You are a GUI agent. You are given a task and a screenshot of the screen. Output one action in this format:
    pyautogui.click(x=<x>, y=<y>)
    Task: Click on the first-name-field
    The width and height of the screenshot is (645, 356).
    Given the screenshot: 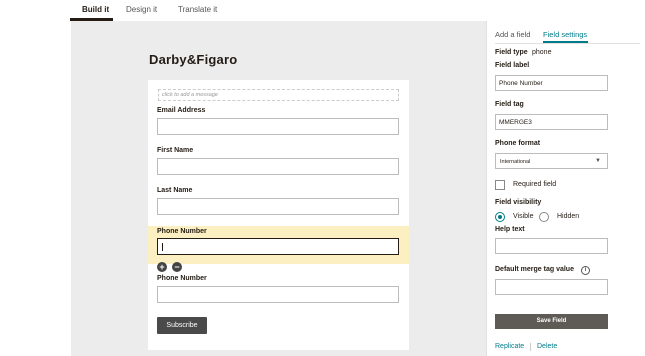 What is the action you would take?
    pyautogui.click(x=278, y=166)
    